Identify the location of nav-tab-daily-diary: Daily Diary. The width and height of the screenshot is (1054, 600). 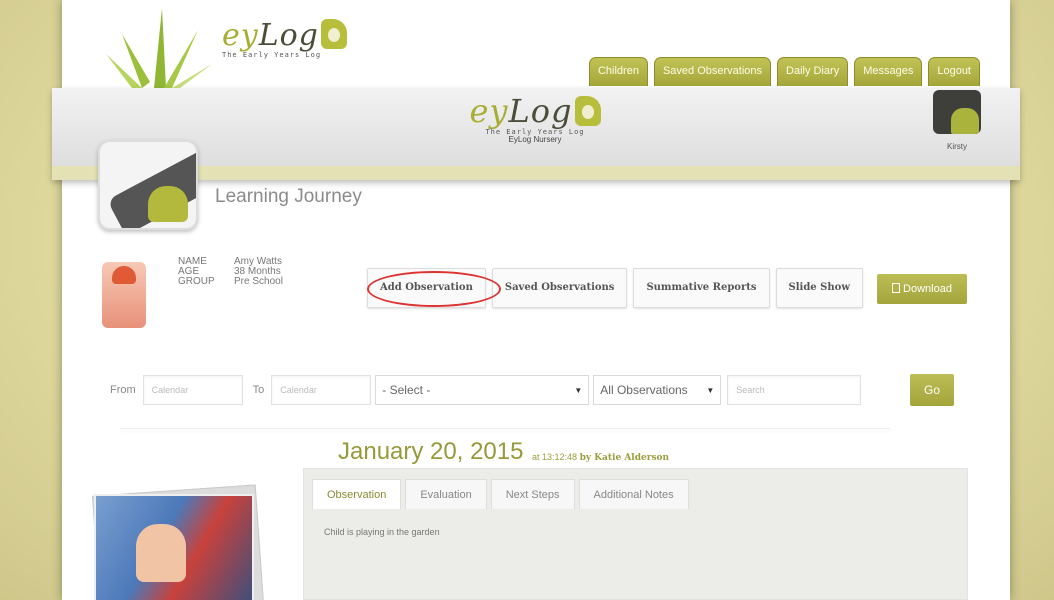
(813, 71).